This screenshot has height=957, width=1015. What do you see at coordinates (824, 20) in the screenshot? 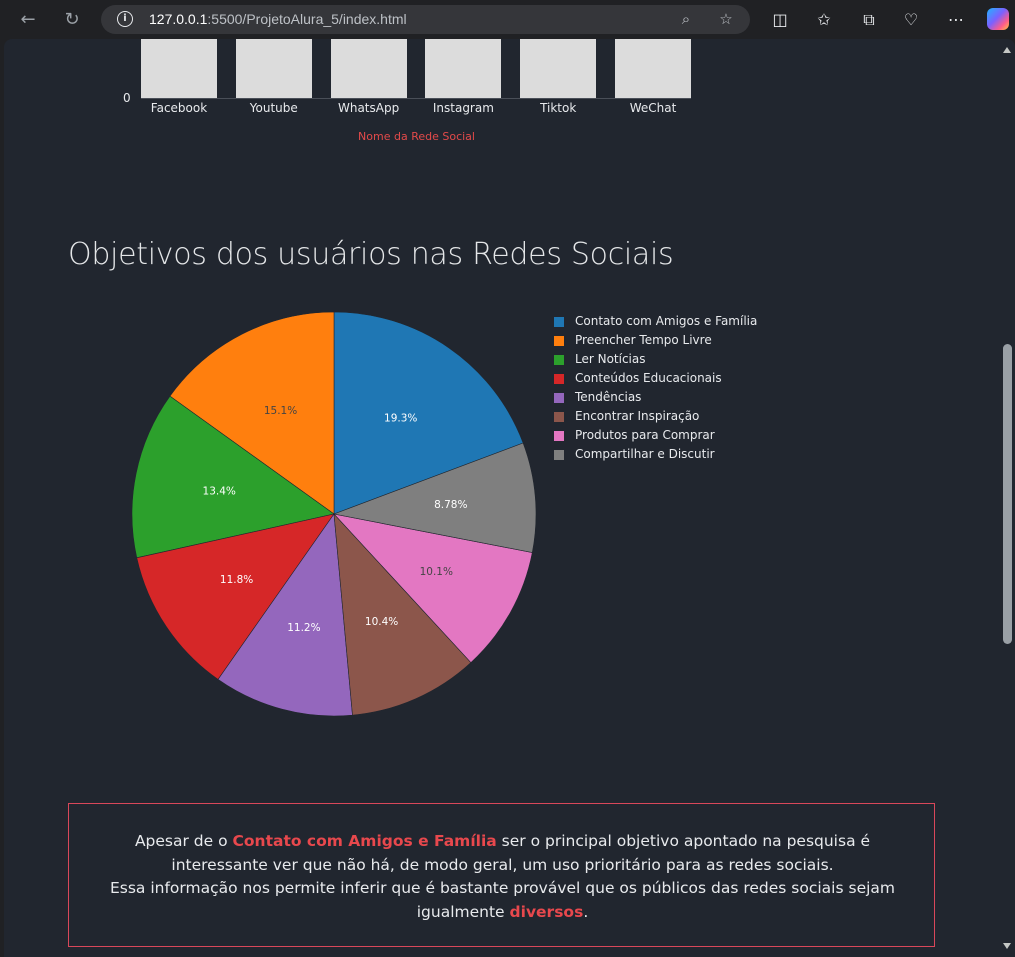
I see `favorites-icon: ✩` at bounding box center [824, 20].